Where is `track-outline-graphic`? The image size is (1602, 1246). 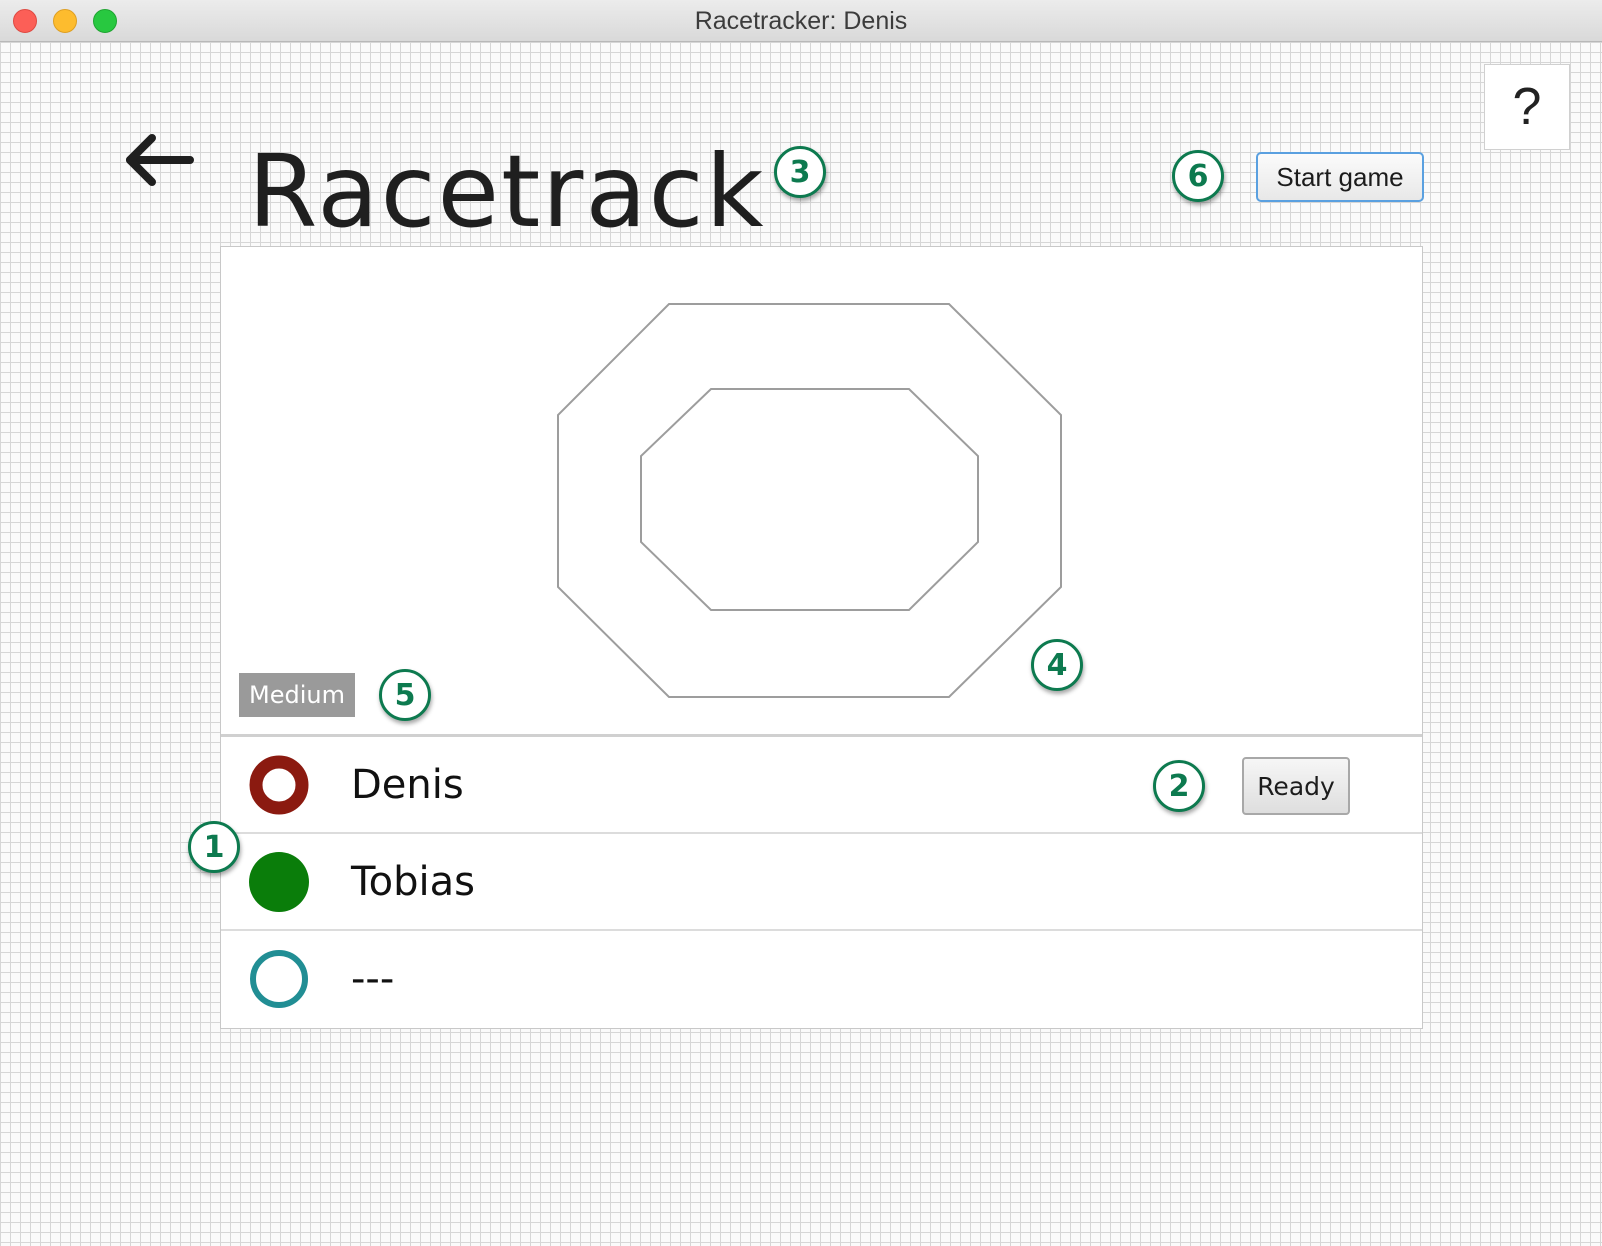 track-outline-graphic is located at coordinates (809, 500).